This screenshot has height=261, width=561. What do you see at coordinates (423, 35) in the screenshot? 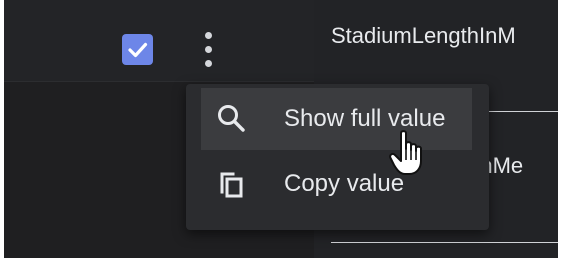
I see `field-name: StadiumLengthInM` at bounding box center [423, 35].